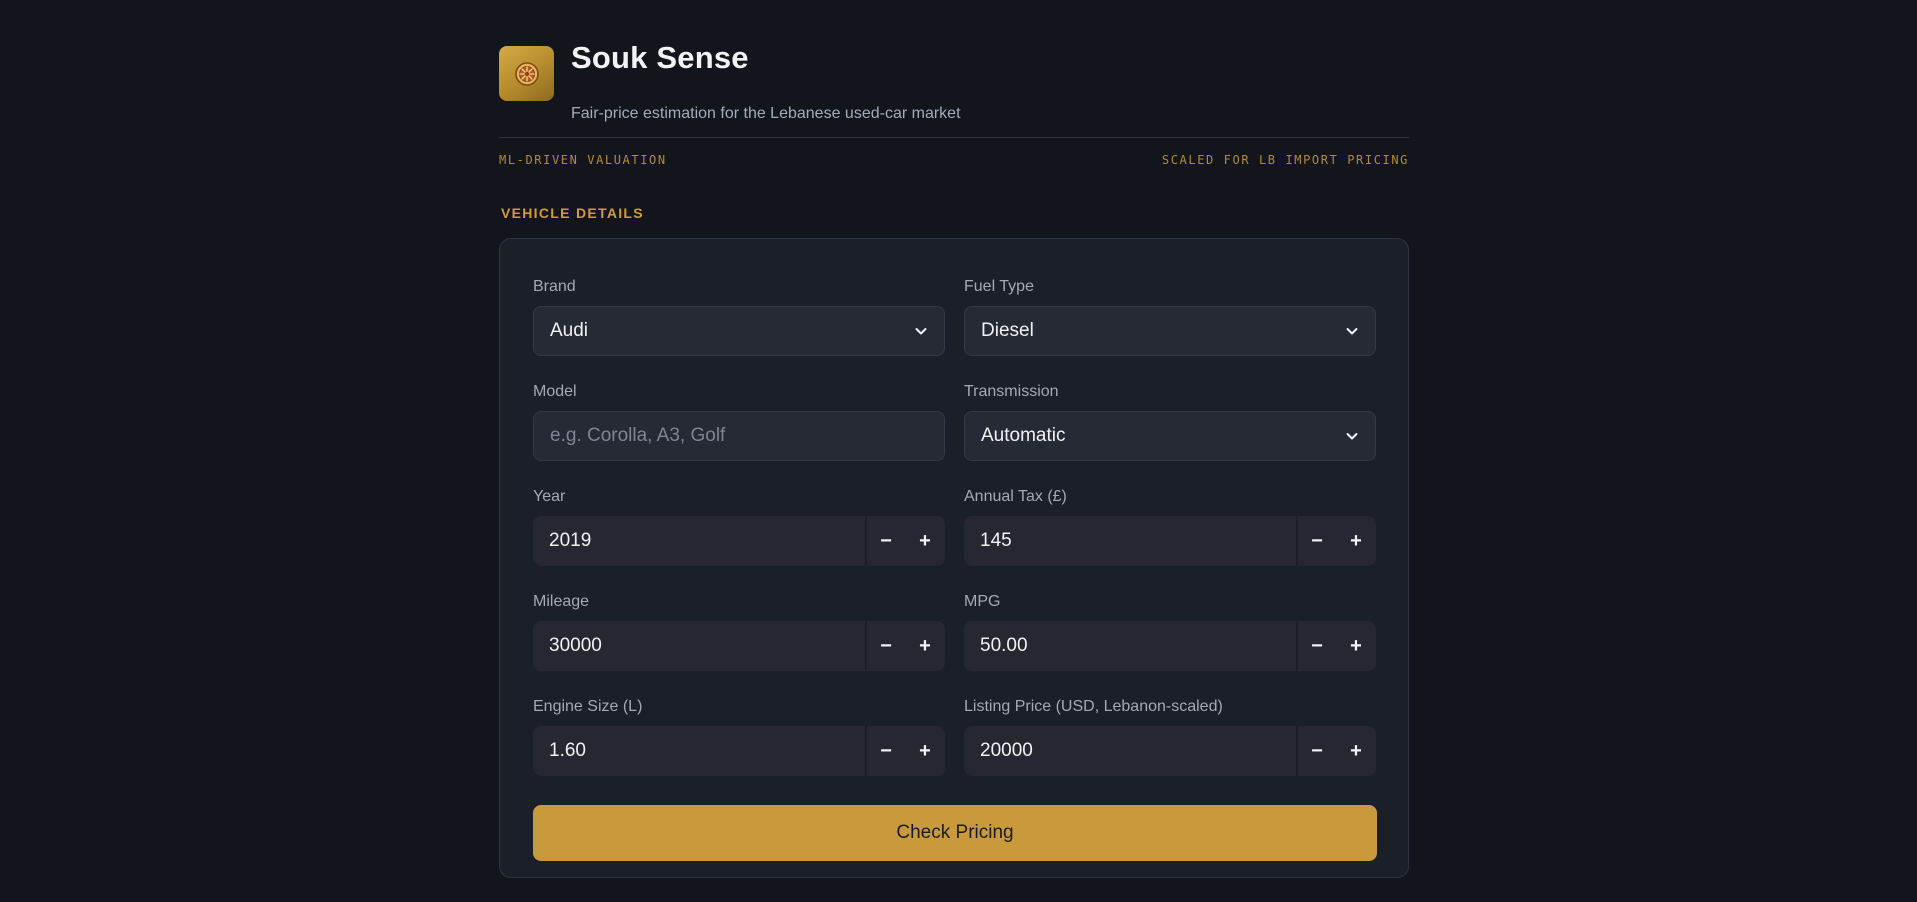  I want to click on logo, so click(526, 73).